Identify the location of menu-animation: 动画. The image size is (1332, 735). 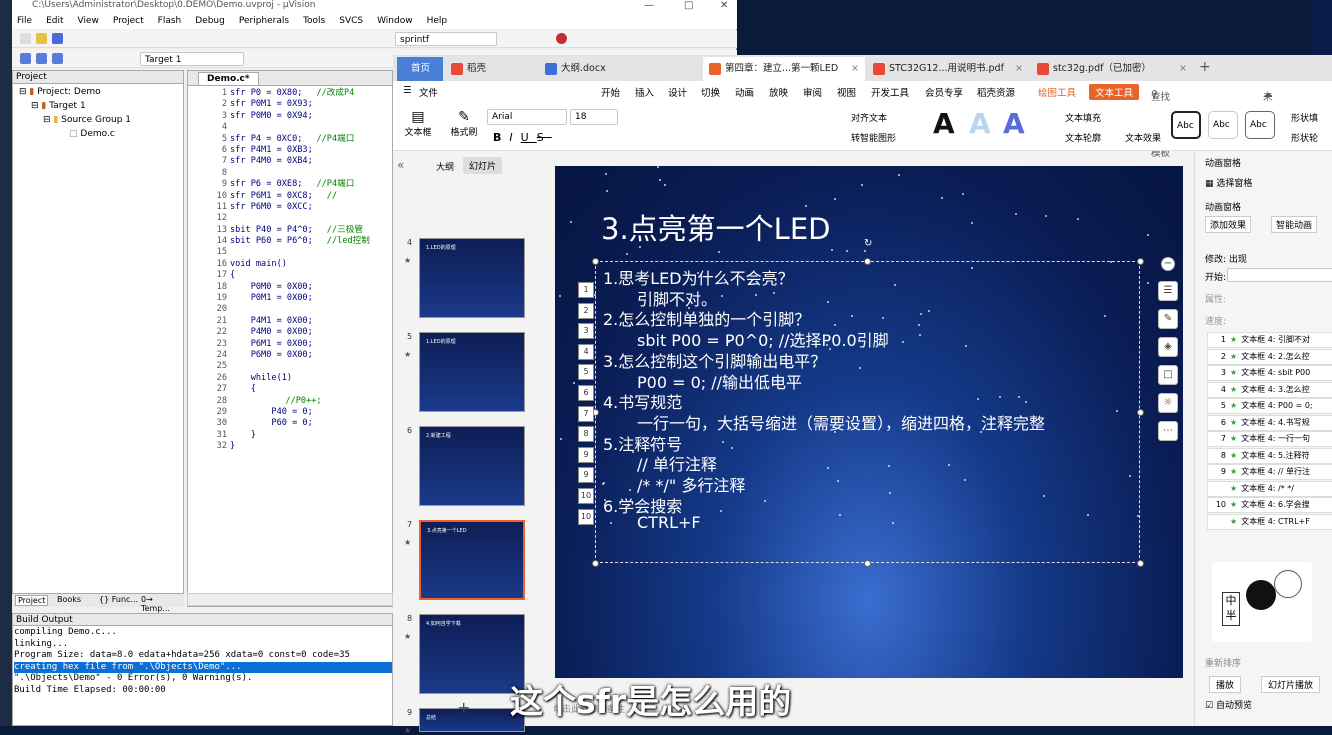
(744, 92).